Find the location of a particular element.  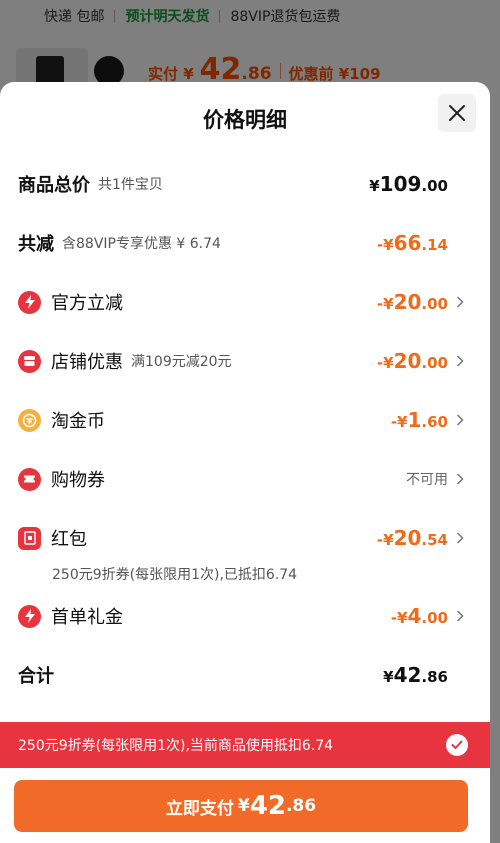

row-amount-wrap: -¥ 66.14 is located at coordinates (420, 243).